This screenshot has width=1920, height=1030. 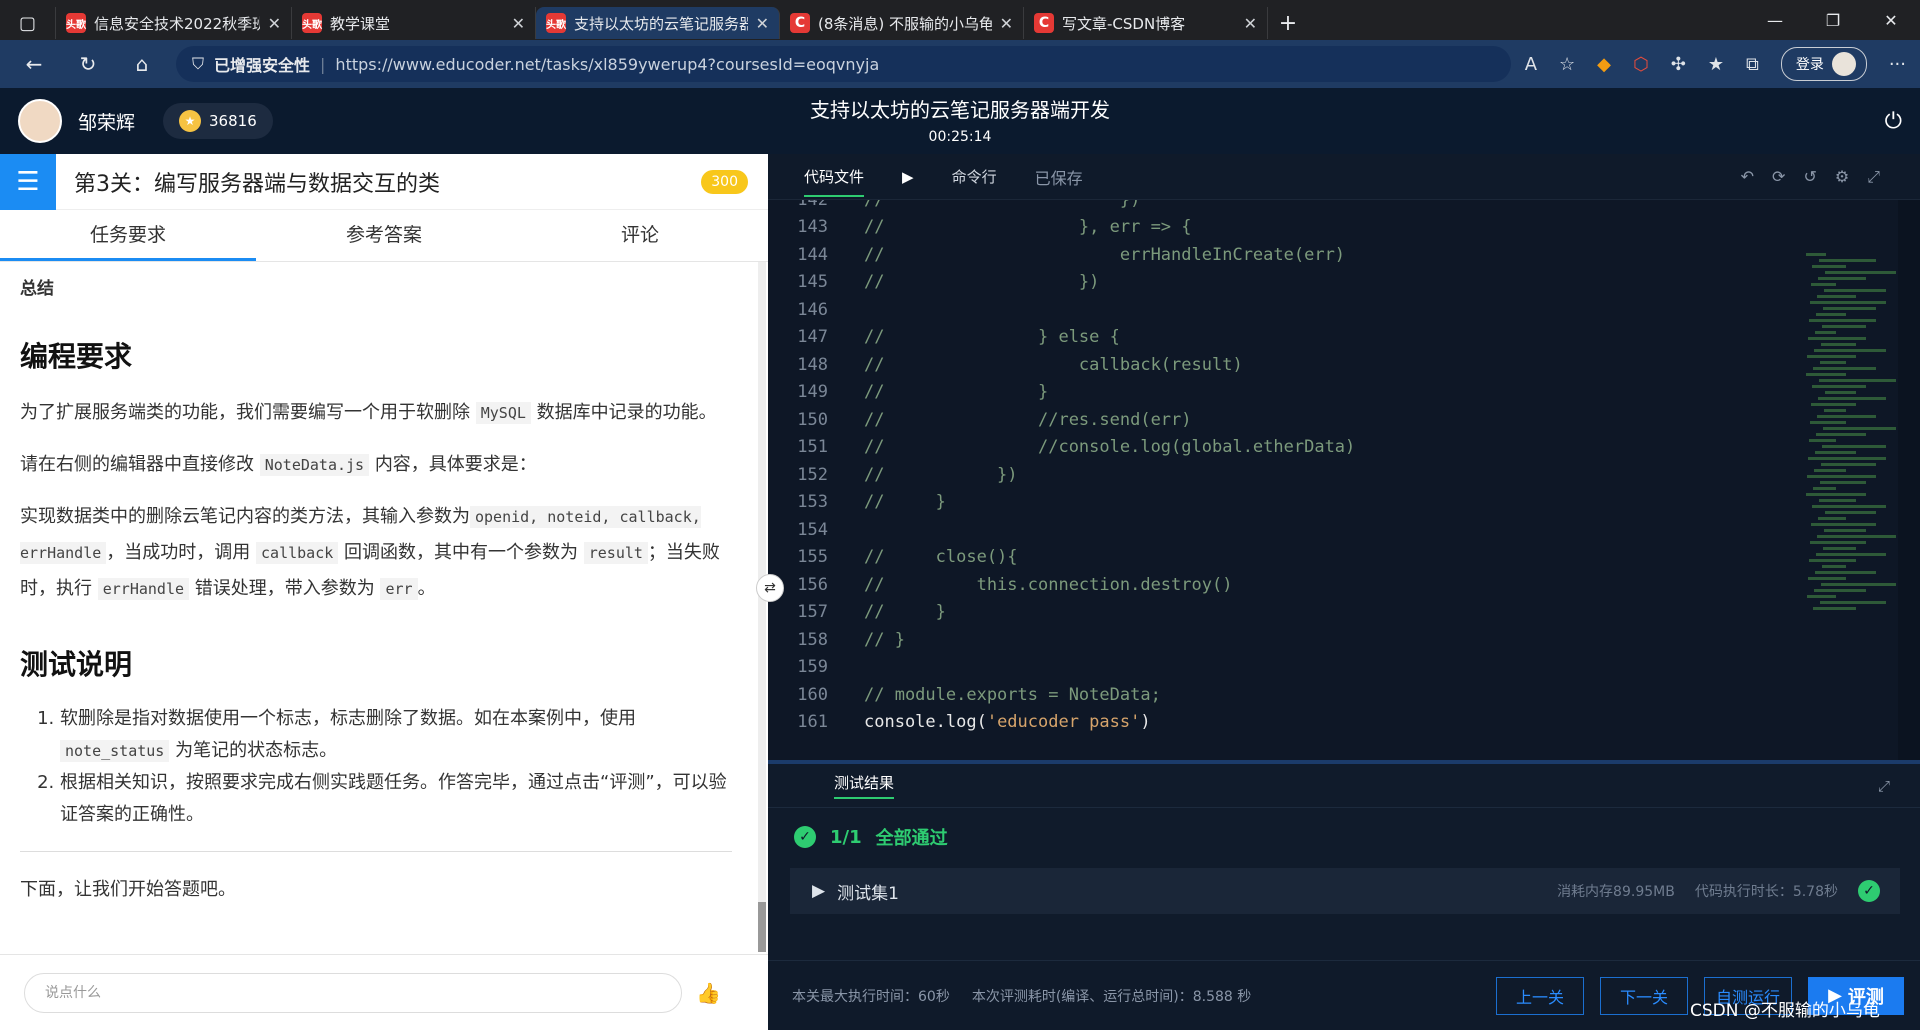 I want to click on favorites-icon: ★, so click(x=1716, y=64).